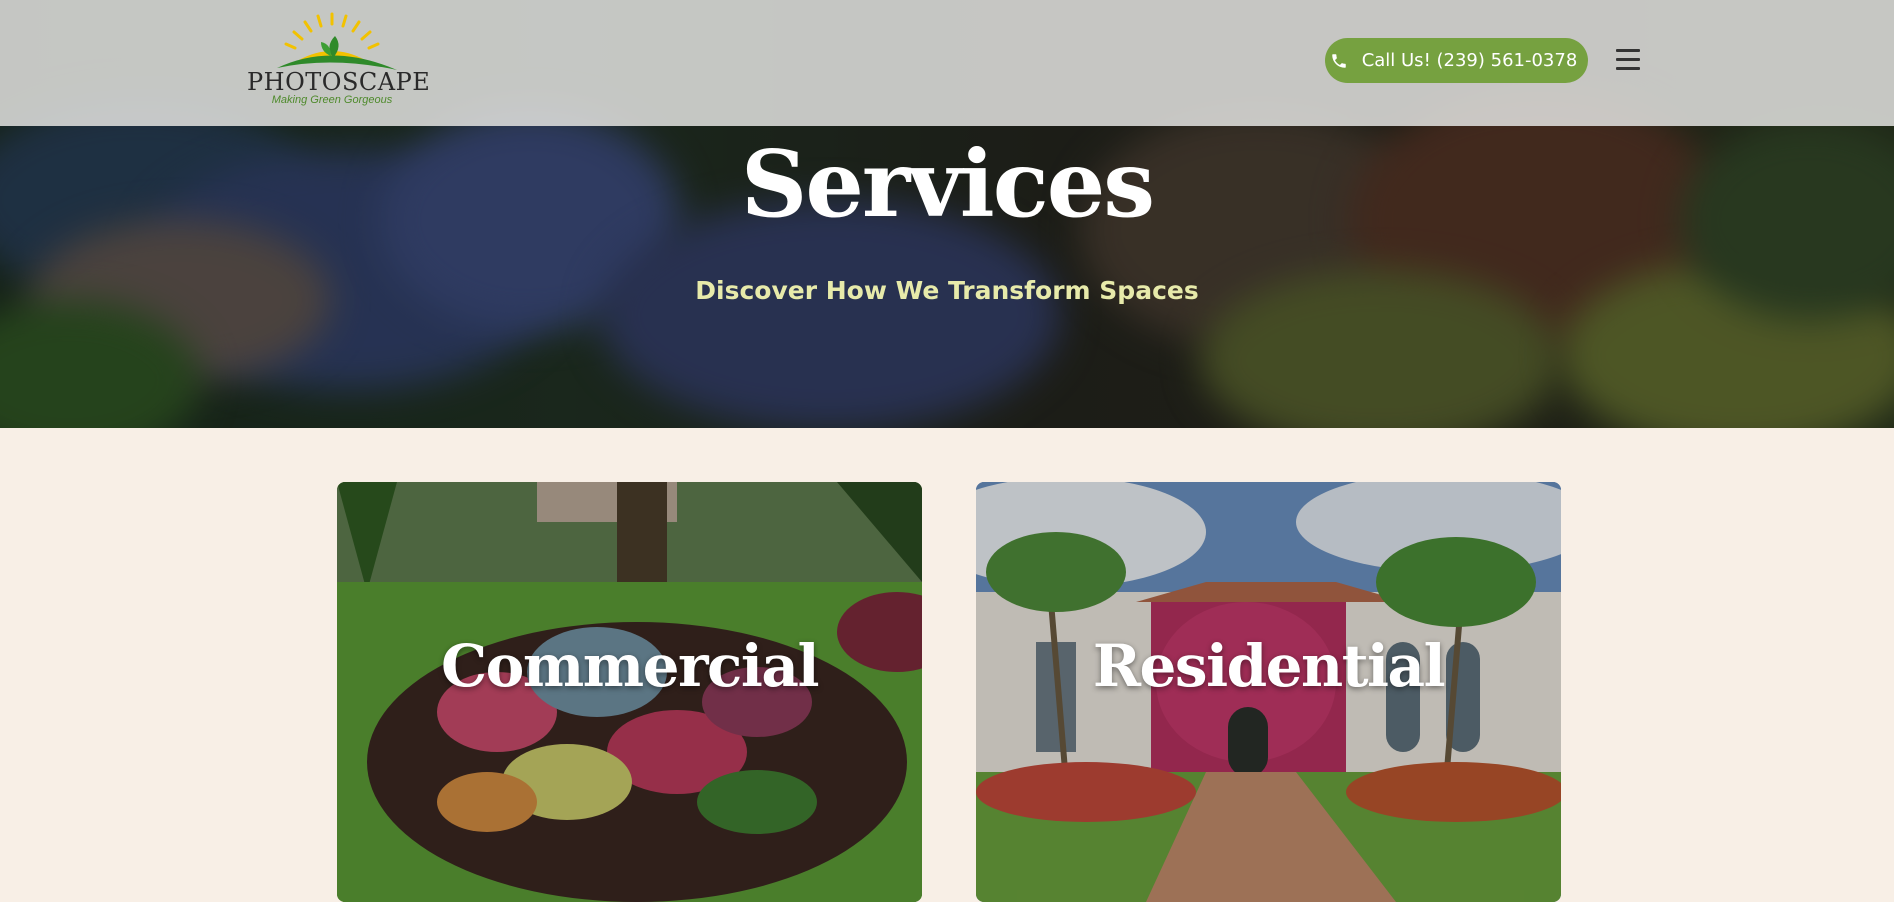 The width and height of the screenshot is (1894, 902). I want to click on logo-wordmark: PHOTOSCAPE, so click(339, 82).